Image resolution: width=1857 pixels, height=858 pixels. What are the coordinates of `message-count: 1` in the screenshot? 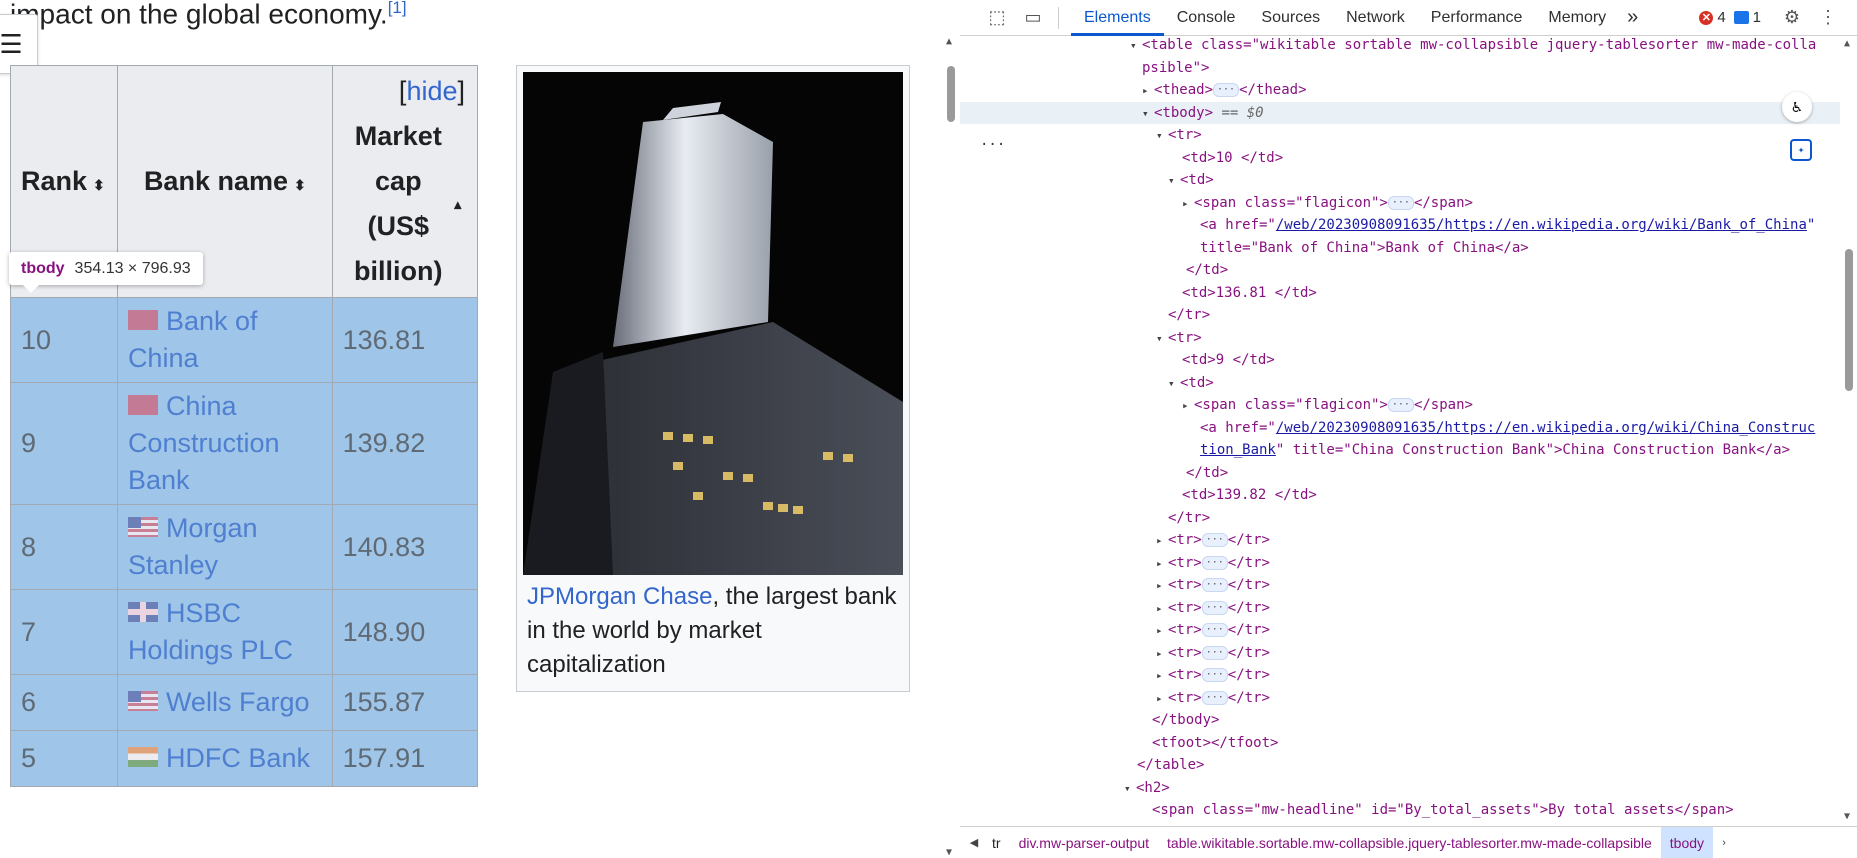 It's located at (1756, 17).